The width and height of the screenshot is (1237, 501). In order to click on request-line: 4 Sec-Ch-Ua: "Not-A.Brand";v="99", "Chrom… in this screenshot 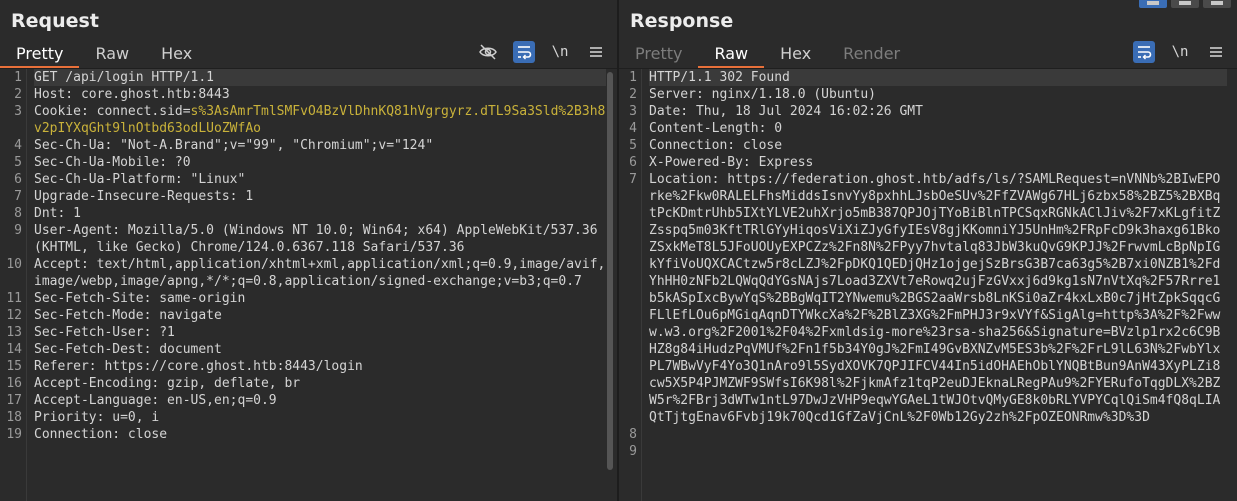, I will do `click(308, 145)`.